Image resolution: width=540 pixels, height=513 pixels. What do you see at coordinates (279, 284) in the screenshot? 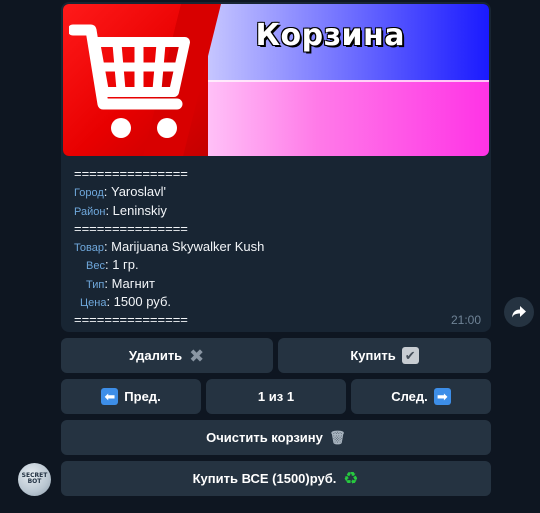
I see `type-row: Тип: Магнит` at bounding box center [279, 284].